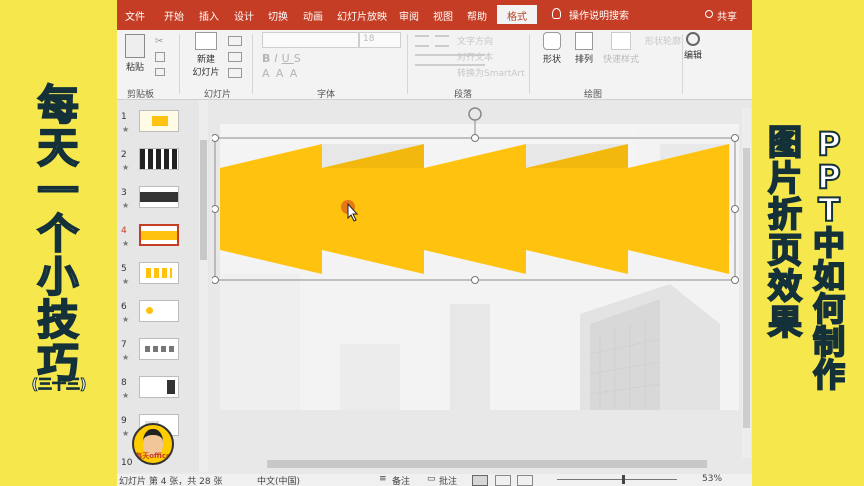 Image resolution: width=864 pixels, height=486 pixels. I want to click on font-name-box, so click(310, 40).